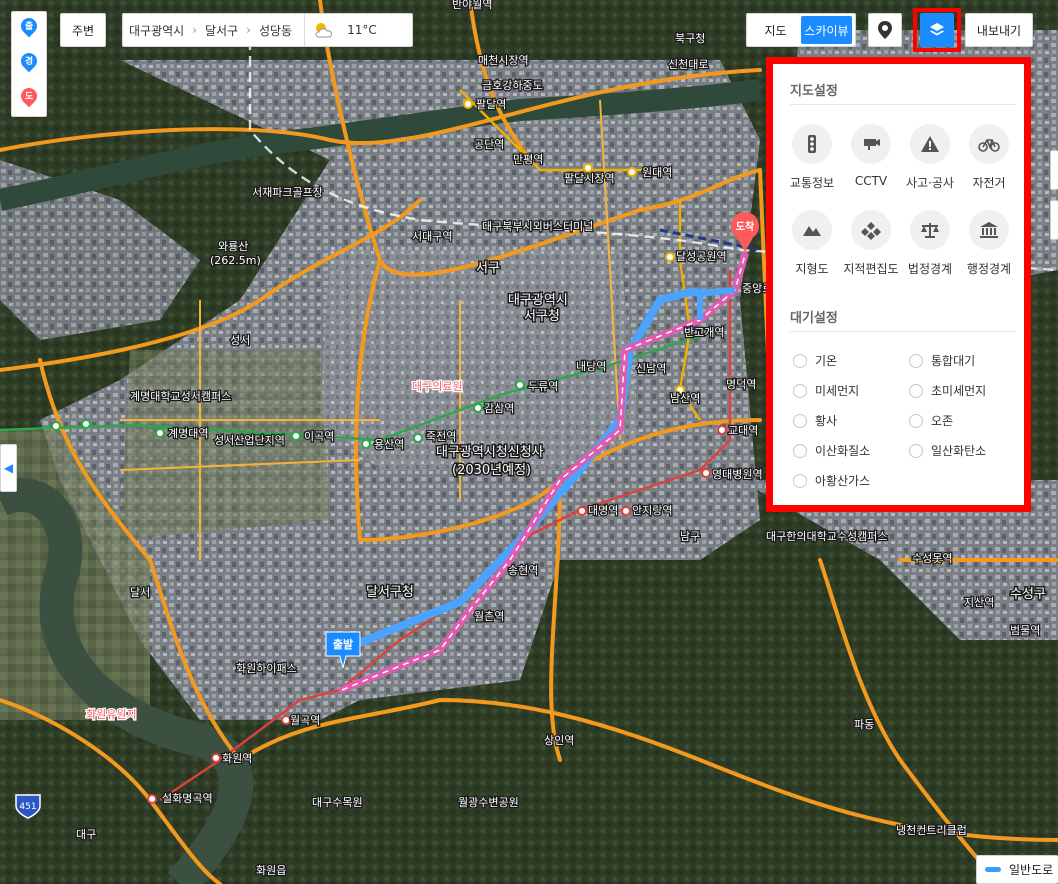 The width and height of the screenshot is (1058, 884). What do you see at coordinates (437, 386) in the screenshot?
I see `map-label: 대구의료원` at bounding box center [437, 386].